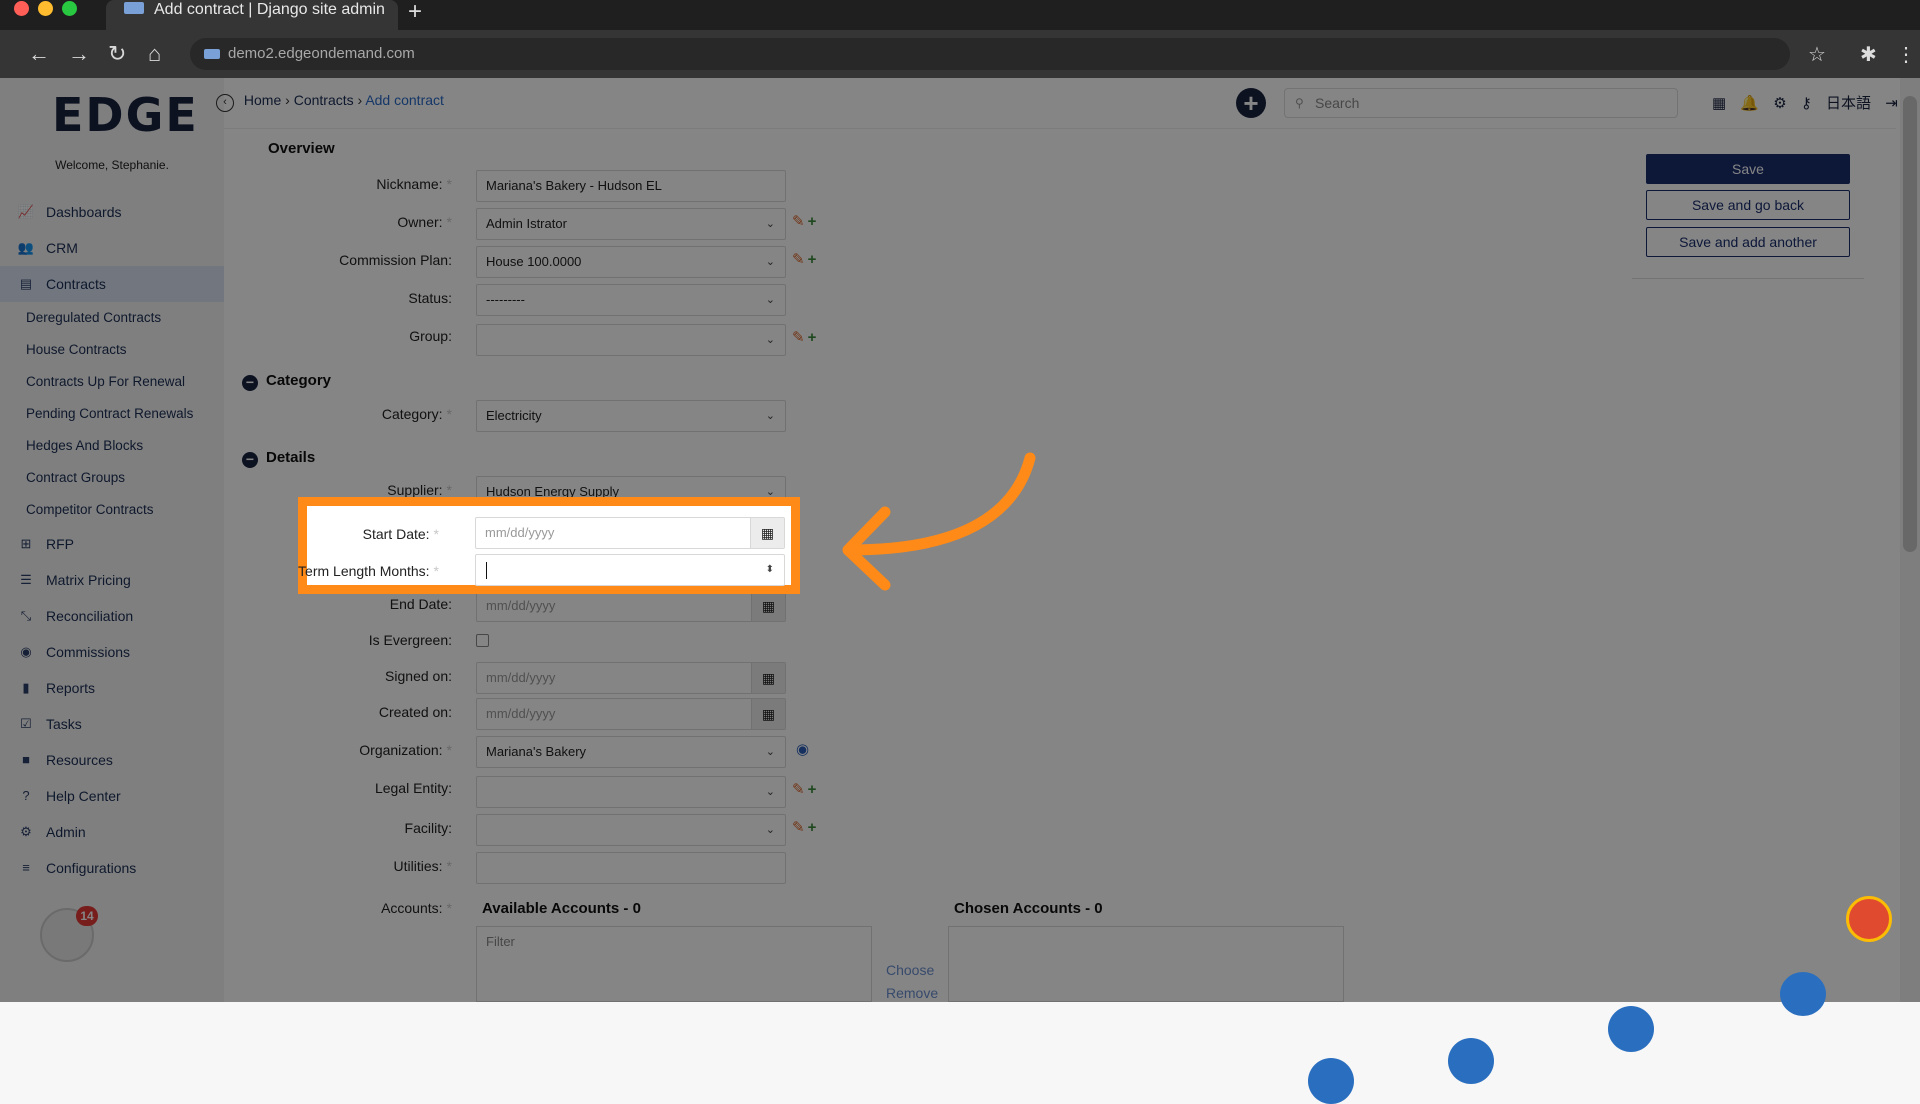 Image resolution: width=1920 pixels, height=1104 pixels. What do you see at coordinates (960, 15) in the screenshot?
I see `tab-bar: Add contract | Django site admin +` at bounding box center [960, 15].